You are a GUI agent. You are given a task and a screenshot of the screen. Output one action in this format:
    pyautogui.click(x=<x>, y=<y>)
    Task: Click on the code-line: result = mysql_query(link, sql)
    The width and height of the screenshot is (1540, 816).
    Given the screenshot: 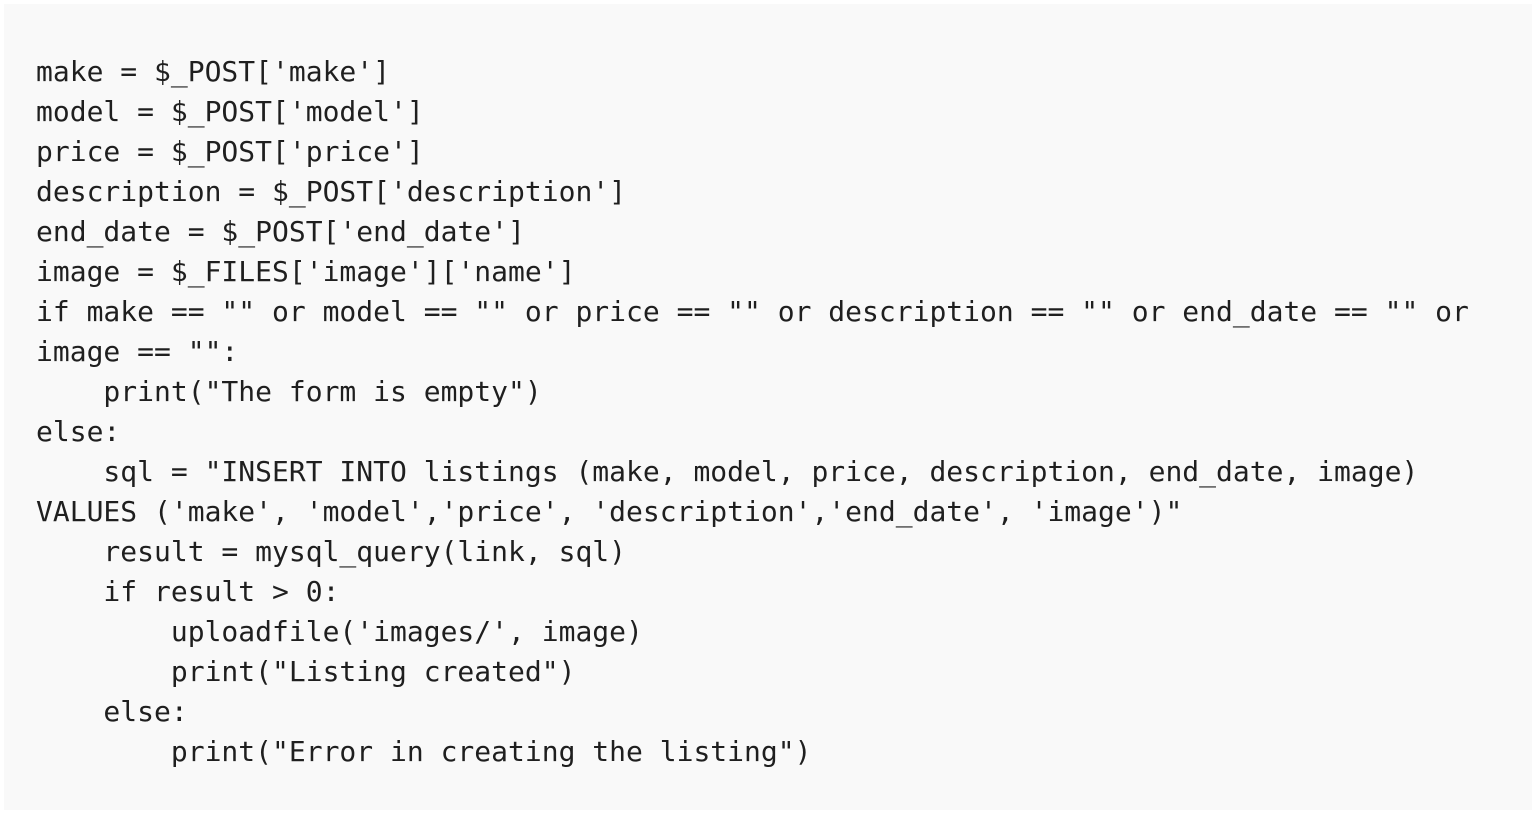 What is the action you would take?
    pyautogui.click(x=331, y=551)
    